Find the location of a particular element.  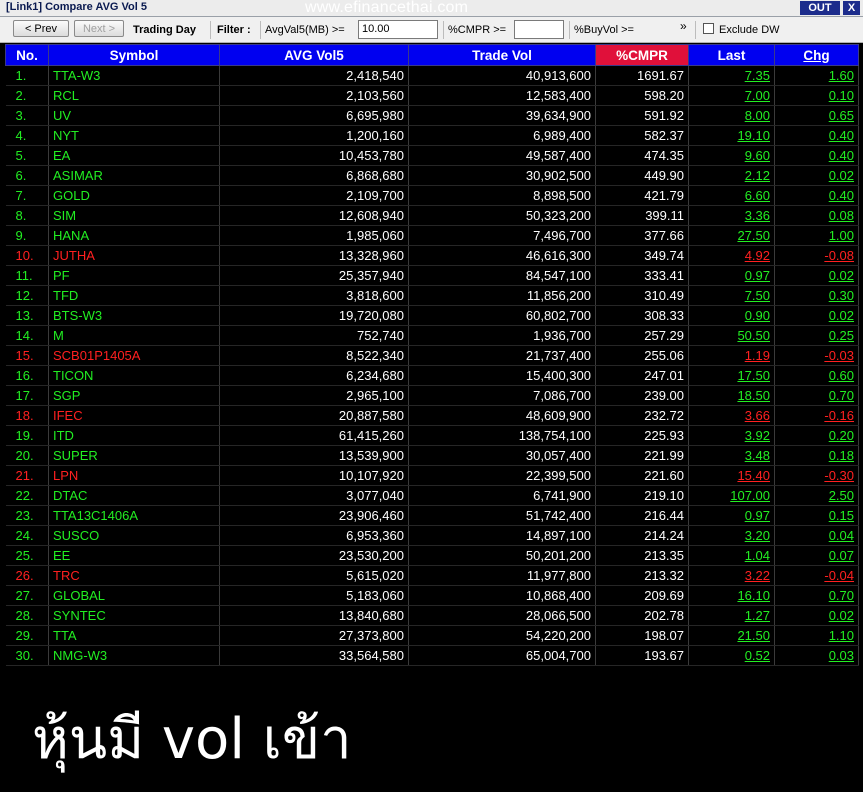

change-cell: -0.04 is located at coordinates (816, 575).